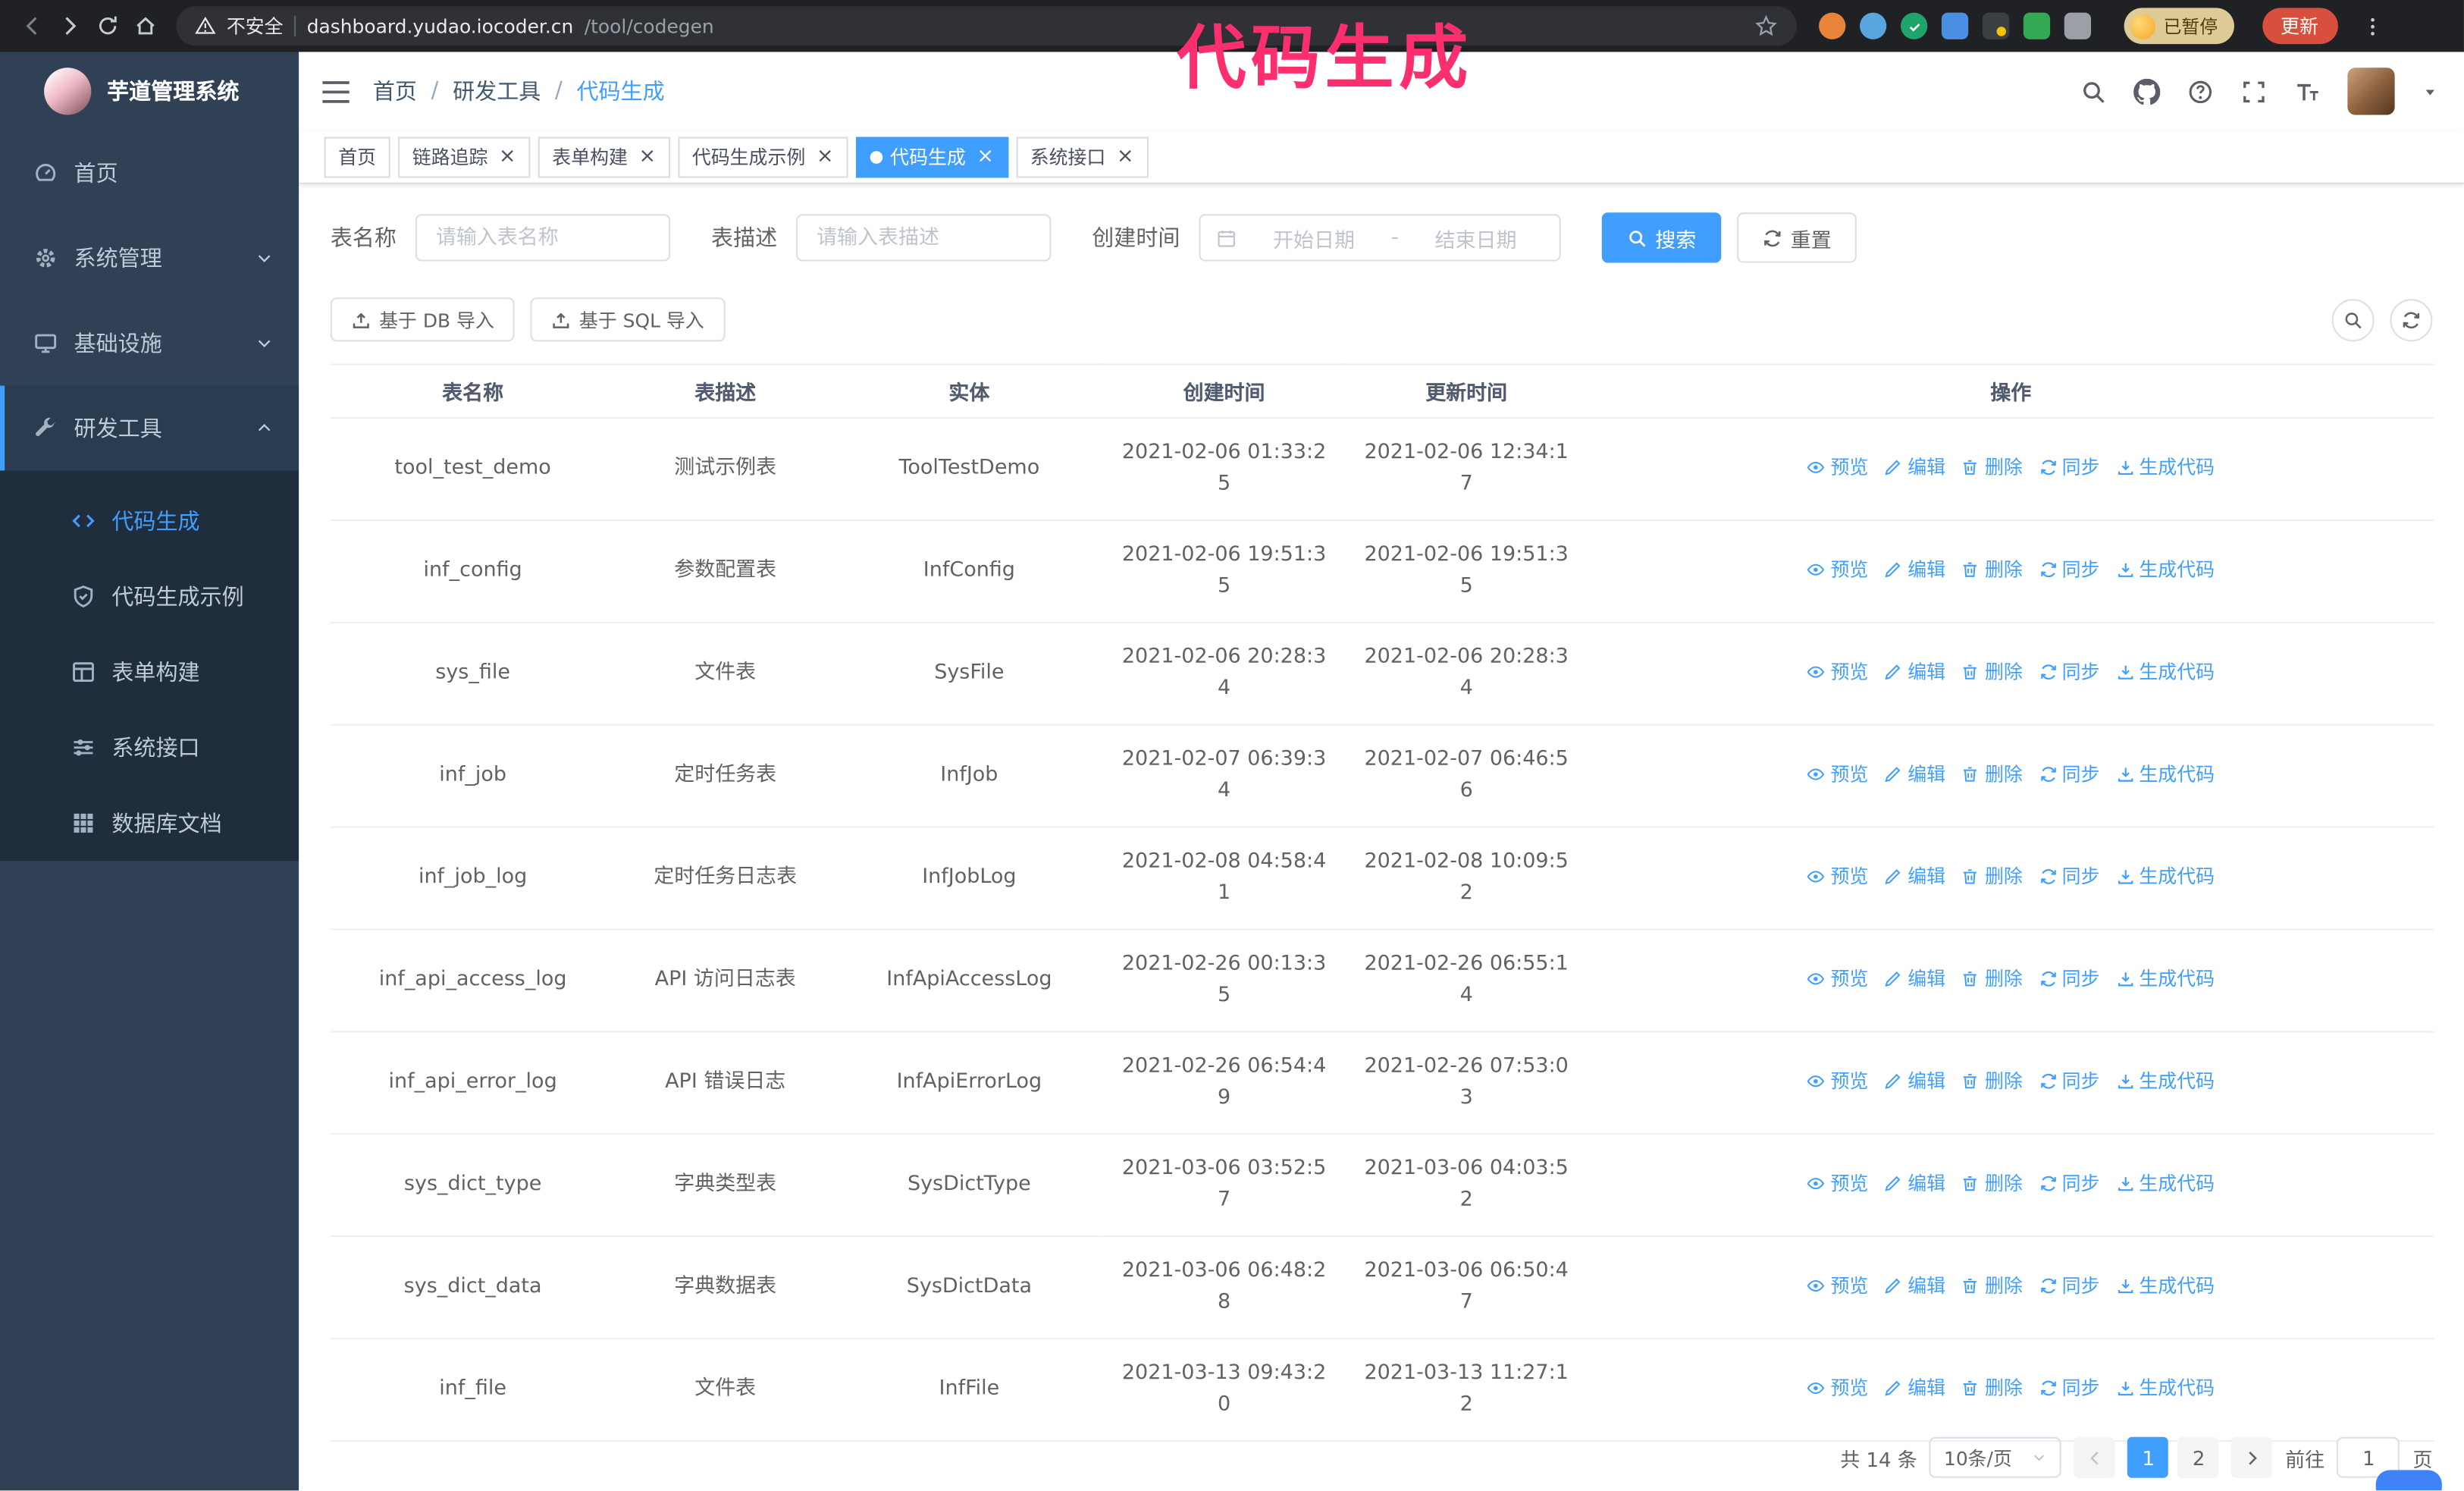 The image size is (2464, 1491). I want to click on tab-codegen: 代码生成 ×, so click(932, 156).